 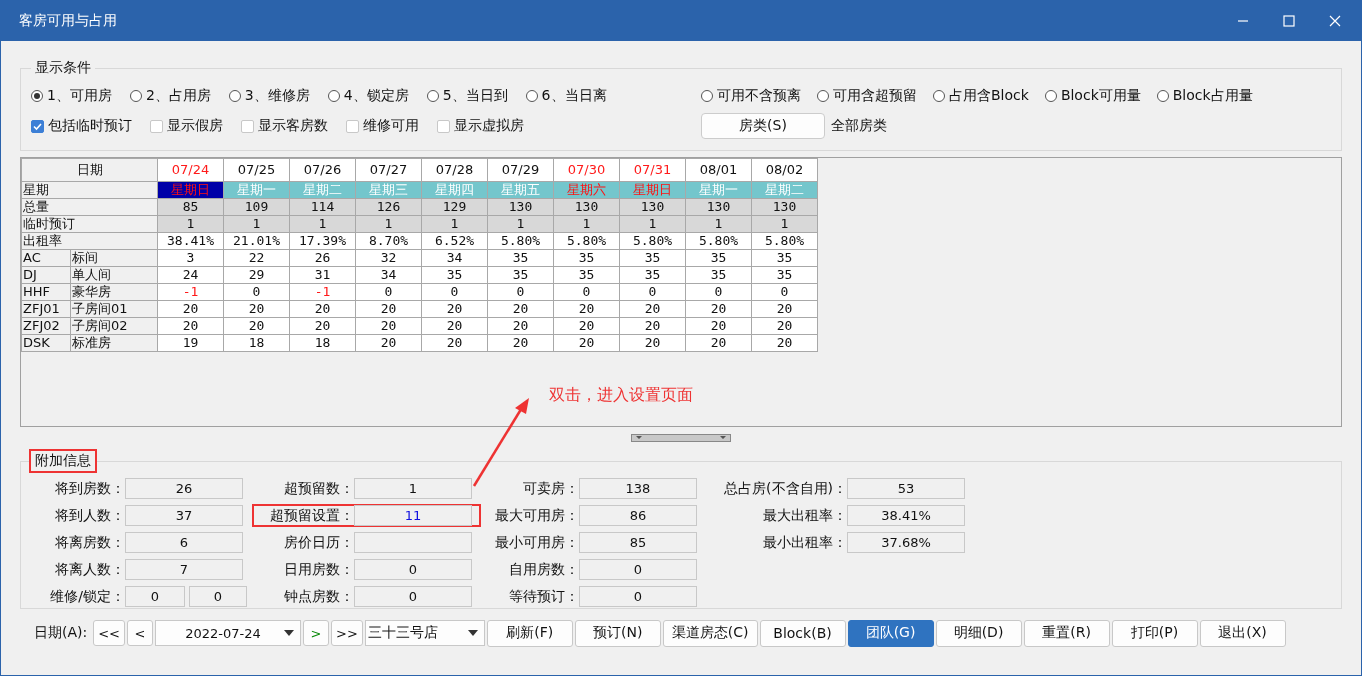 I want to click on date-header: 07/27, so click(x=388, y=170).